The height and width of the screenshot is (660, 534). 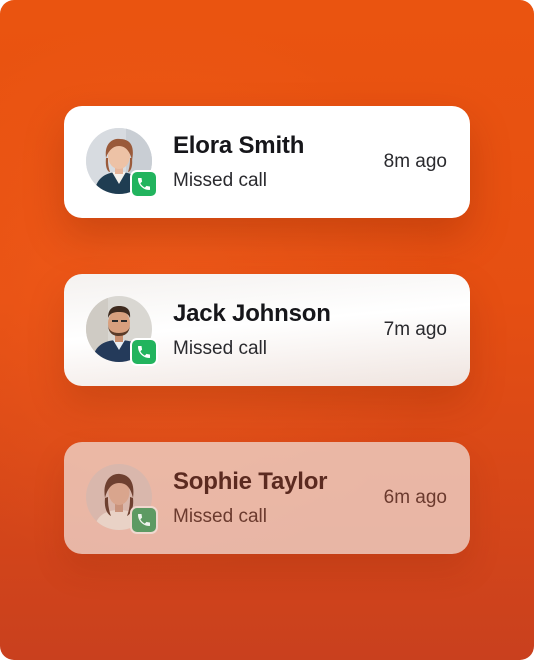 I want to click on call-time: 7m ago, so click(x=415, y=329).